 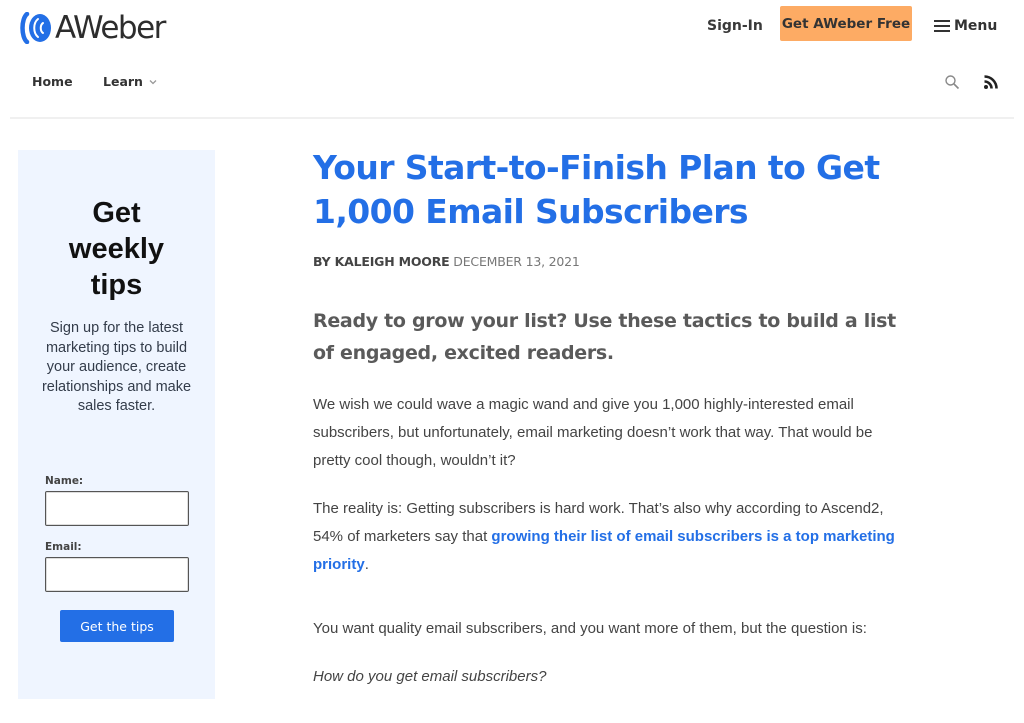 I want to click on hamburger-icon, so click(x=942, y=26).